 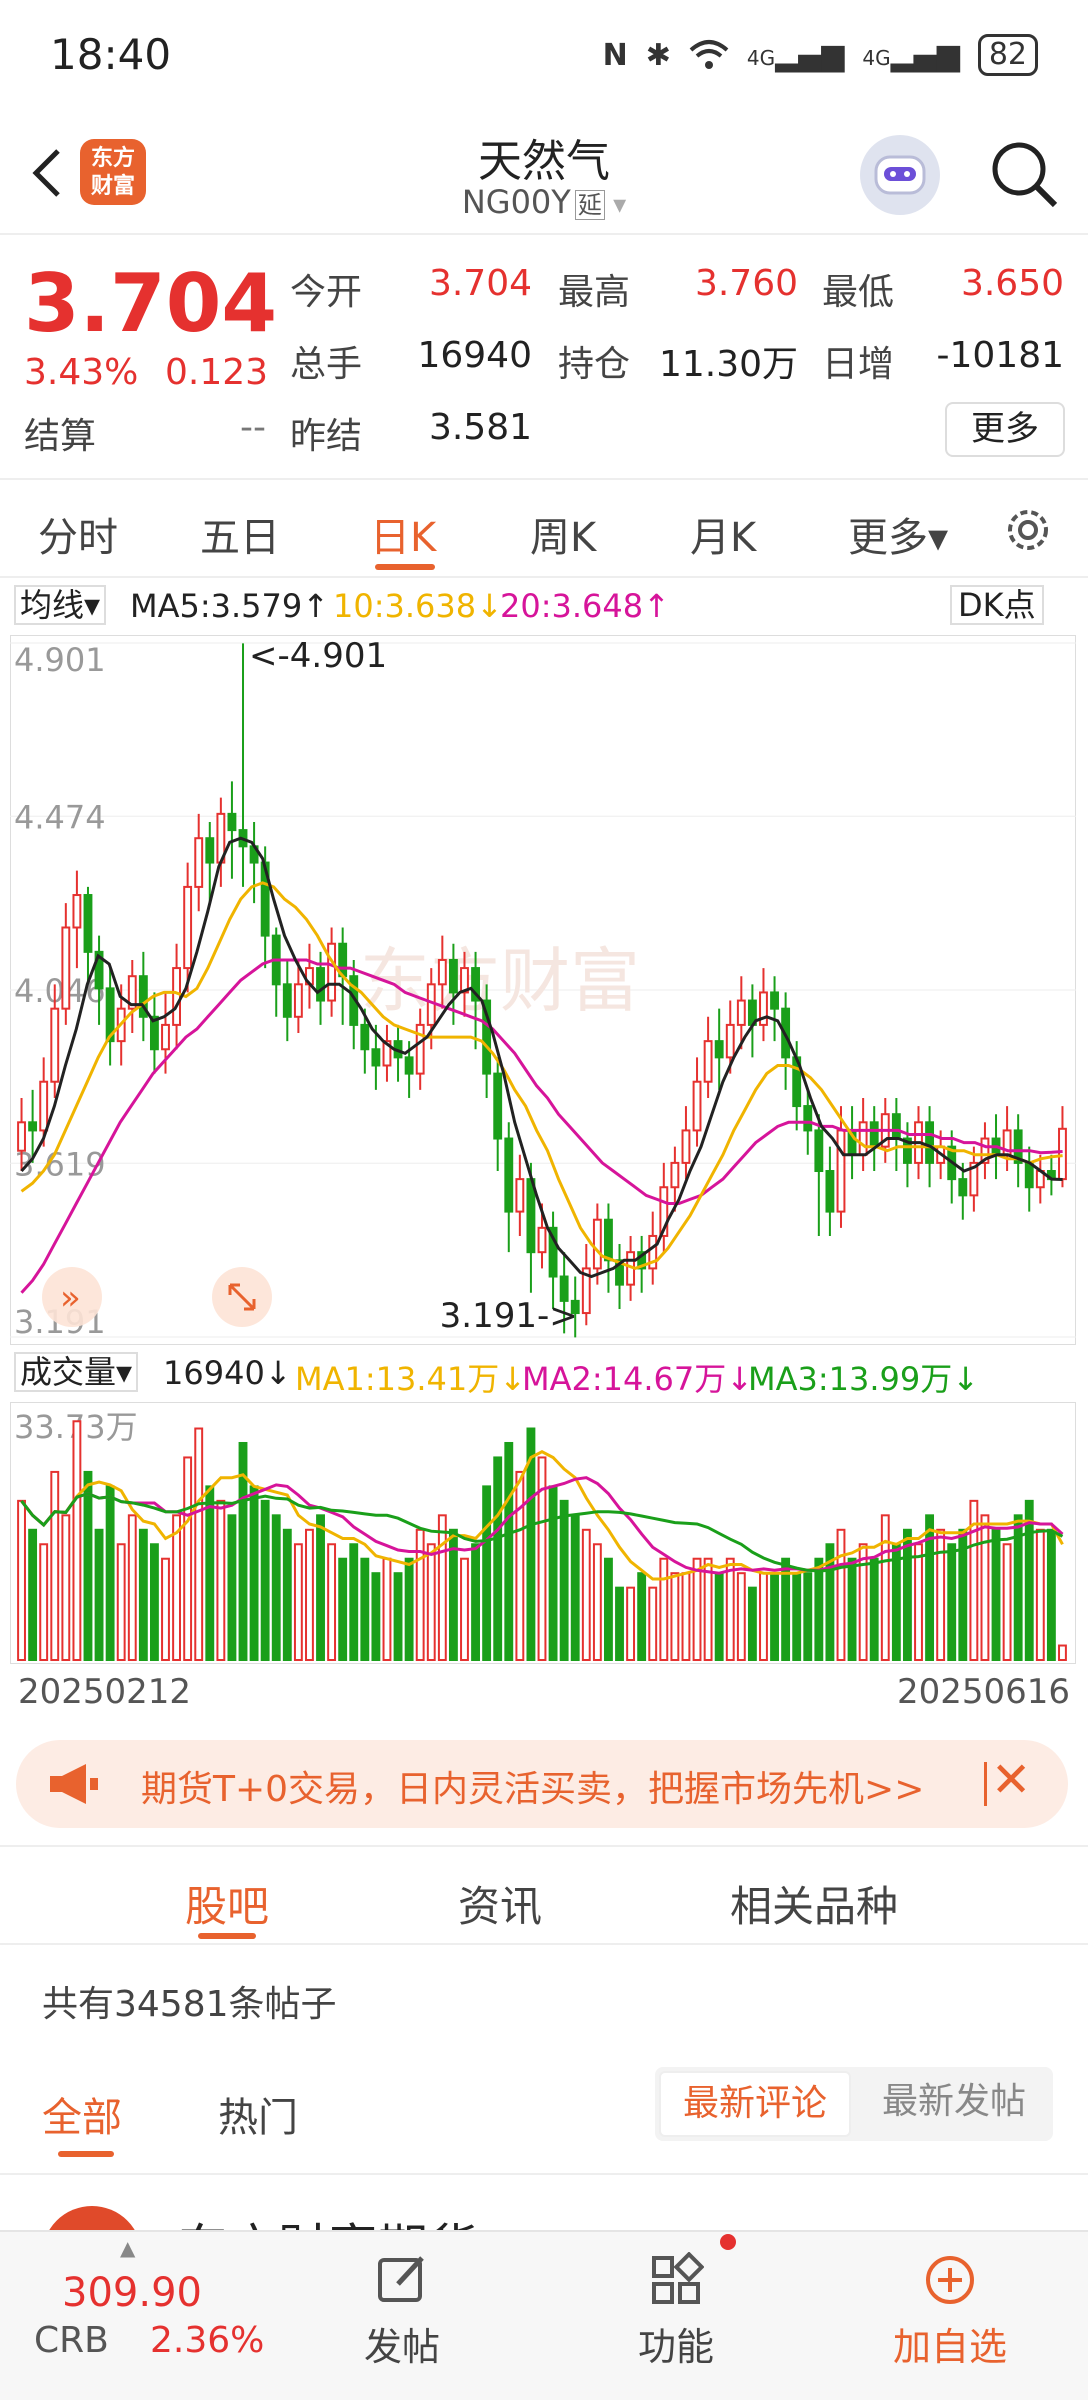 I want to click on tab-monthly-k: 月K, so click(x=723, y=534).